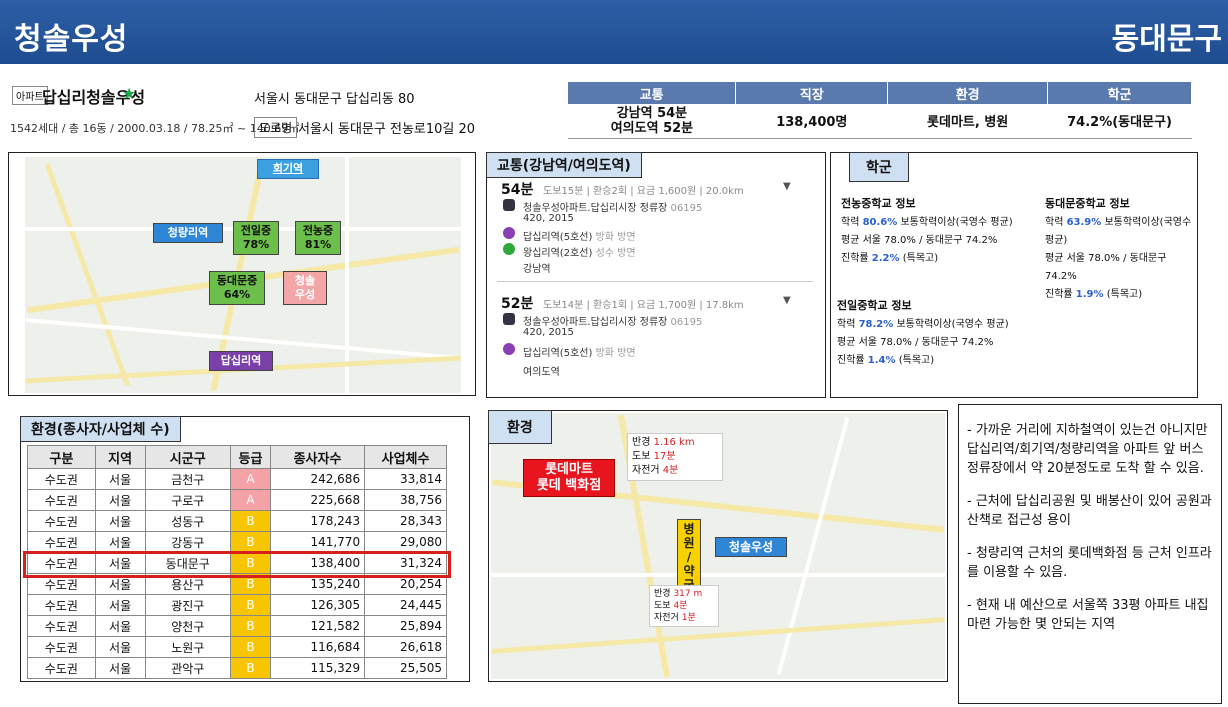 The width and height of the screenshot is (1228, 707). What do you see at coordinates (751, 547) in the screenshot?
I see `env-label-apt: 청솔우성` at bounding box center [751, 547].